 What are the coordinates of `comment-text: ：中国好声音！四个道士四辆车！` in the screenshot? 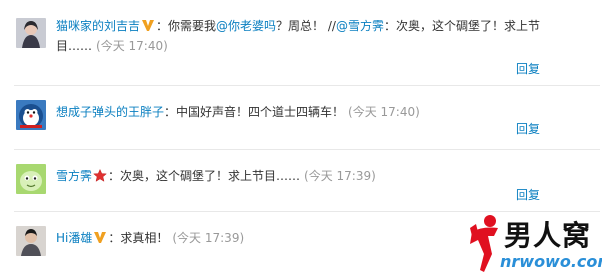 It's located at (254, 112).